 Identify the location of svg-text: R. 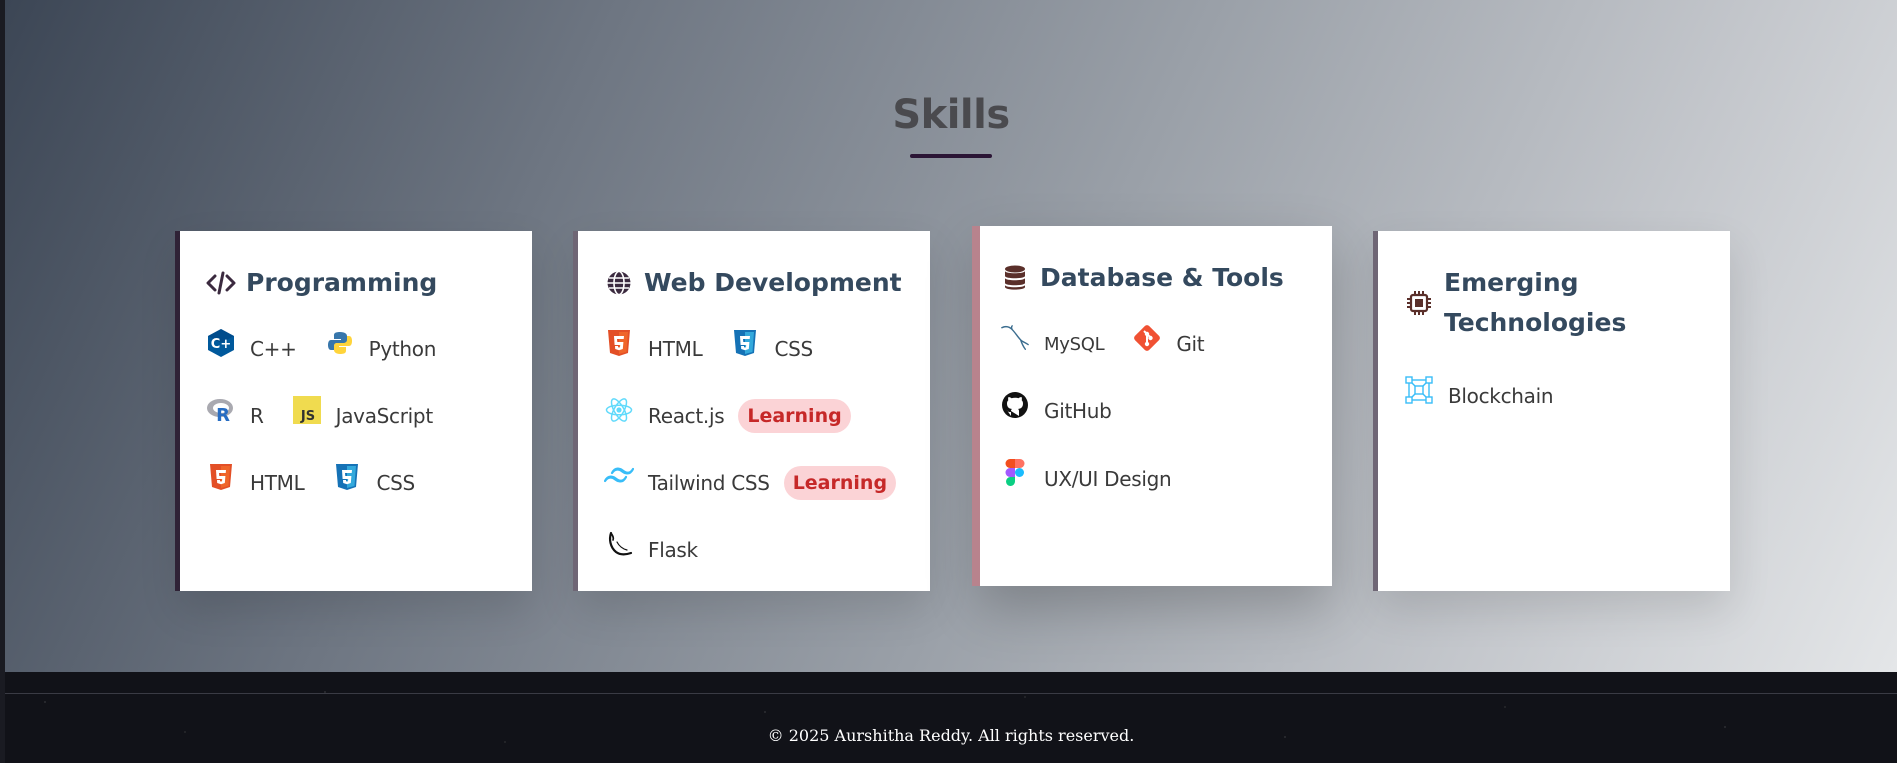
(223, 414).